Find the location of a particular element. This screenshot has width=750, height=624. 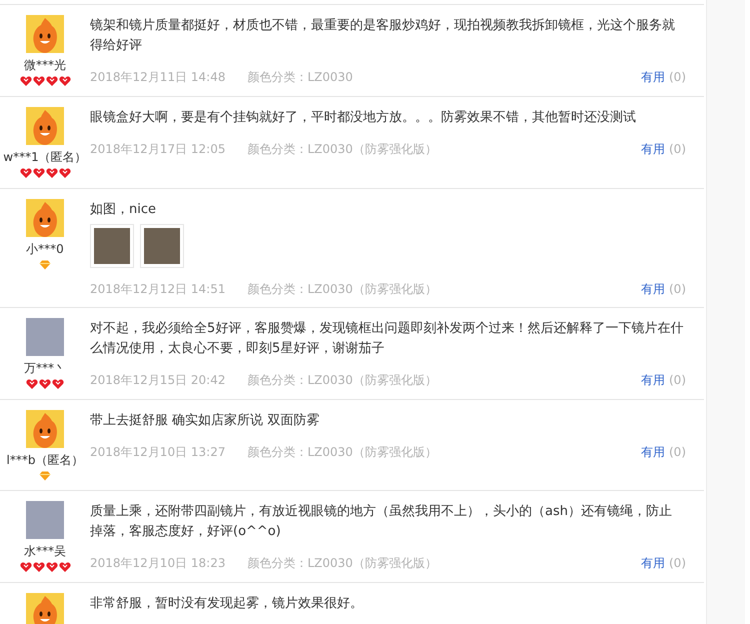

review-date: 2018年12月10日 13:27 is located at coordinates (158, 452).